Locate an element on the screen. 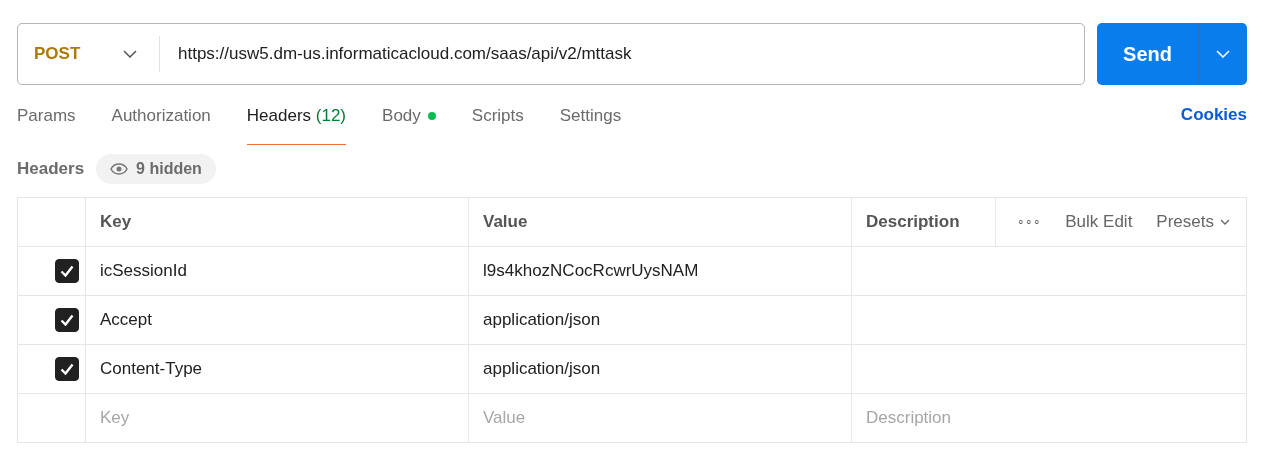 The image size is (1275, 467). url-bar: POST https://usw5.dm-us.informaticacloud.com/saas/api/v2/mttask is located at coordinates (551, 54).